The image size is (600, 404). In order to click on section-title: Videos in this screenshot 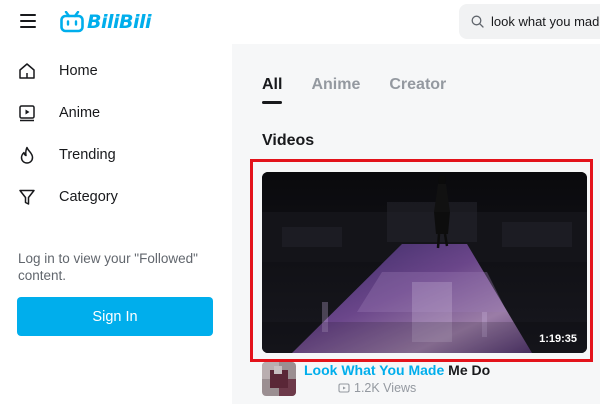, I will do `click(288, 140)`.